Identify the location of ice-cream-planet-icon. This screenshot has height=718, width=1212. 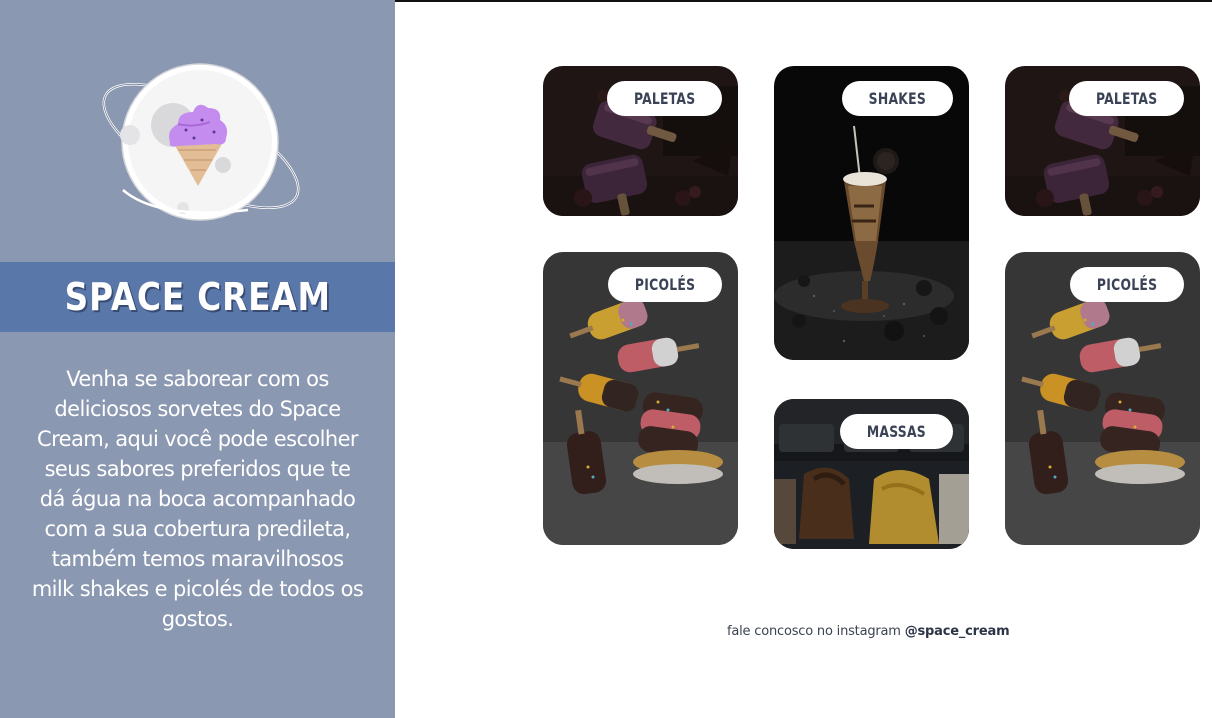
(203, 142).